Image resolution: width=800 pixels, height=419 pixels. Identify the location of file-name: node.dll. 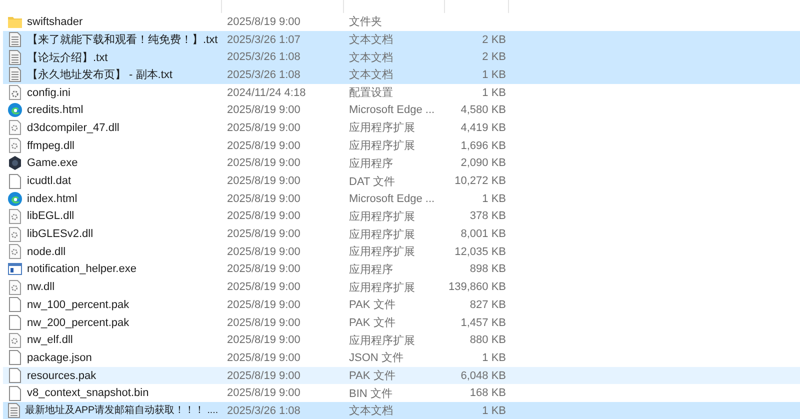
(46, 252).